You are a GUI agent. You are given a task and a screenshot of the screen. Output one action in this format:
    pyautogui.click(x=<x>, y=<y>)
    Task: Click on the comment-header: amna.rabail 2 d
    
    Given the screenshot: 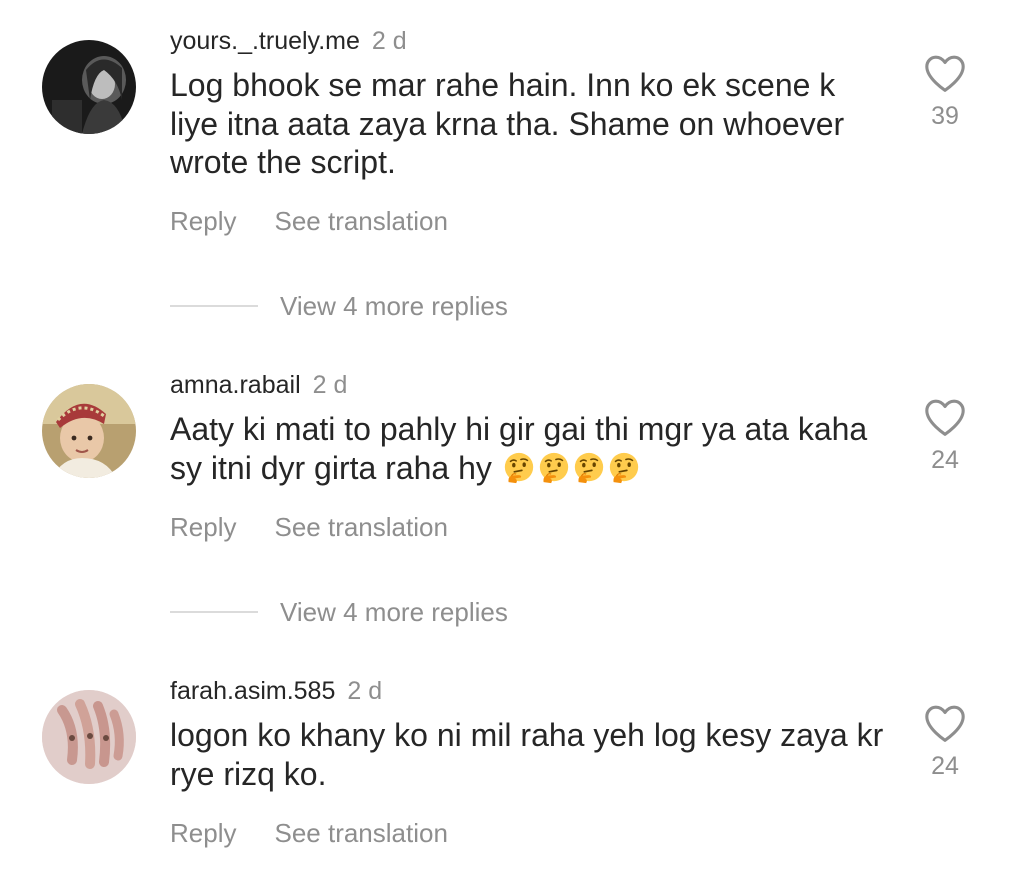 What is the action you would take?
    pyautogui.click(x=258, y=385)
    